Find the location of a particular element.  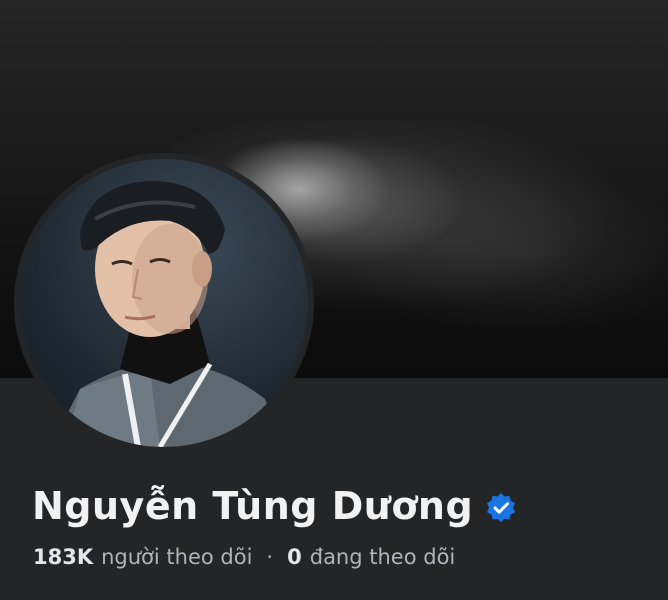

following-label: đang theo dõi is located at coordinates (383, 557).